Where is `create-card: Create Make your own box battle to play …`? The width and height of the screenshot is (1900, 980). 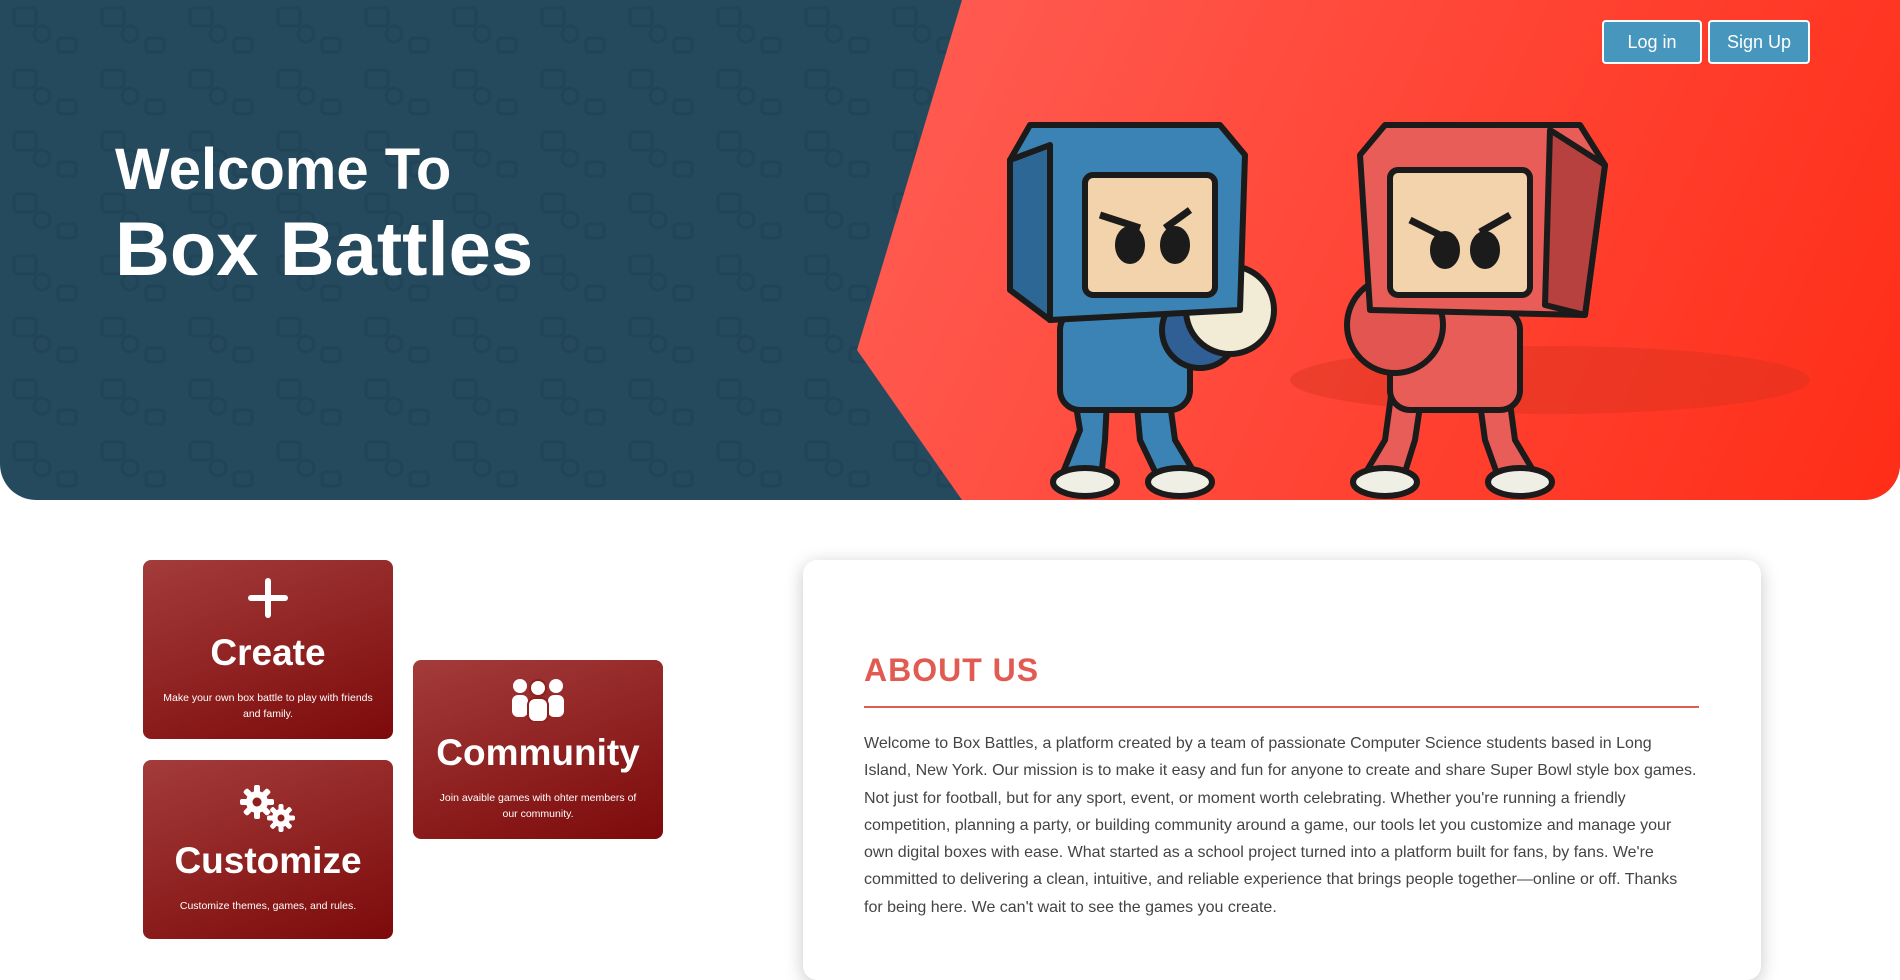 create-card: Create Make your own box battle to play … is located at coordinates (268, 649).